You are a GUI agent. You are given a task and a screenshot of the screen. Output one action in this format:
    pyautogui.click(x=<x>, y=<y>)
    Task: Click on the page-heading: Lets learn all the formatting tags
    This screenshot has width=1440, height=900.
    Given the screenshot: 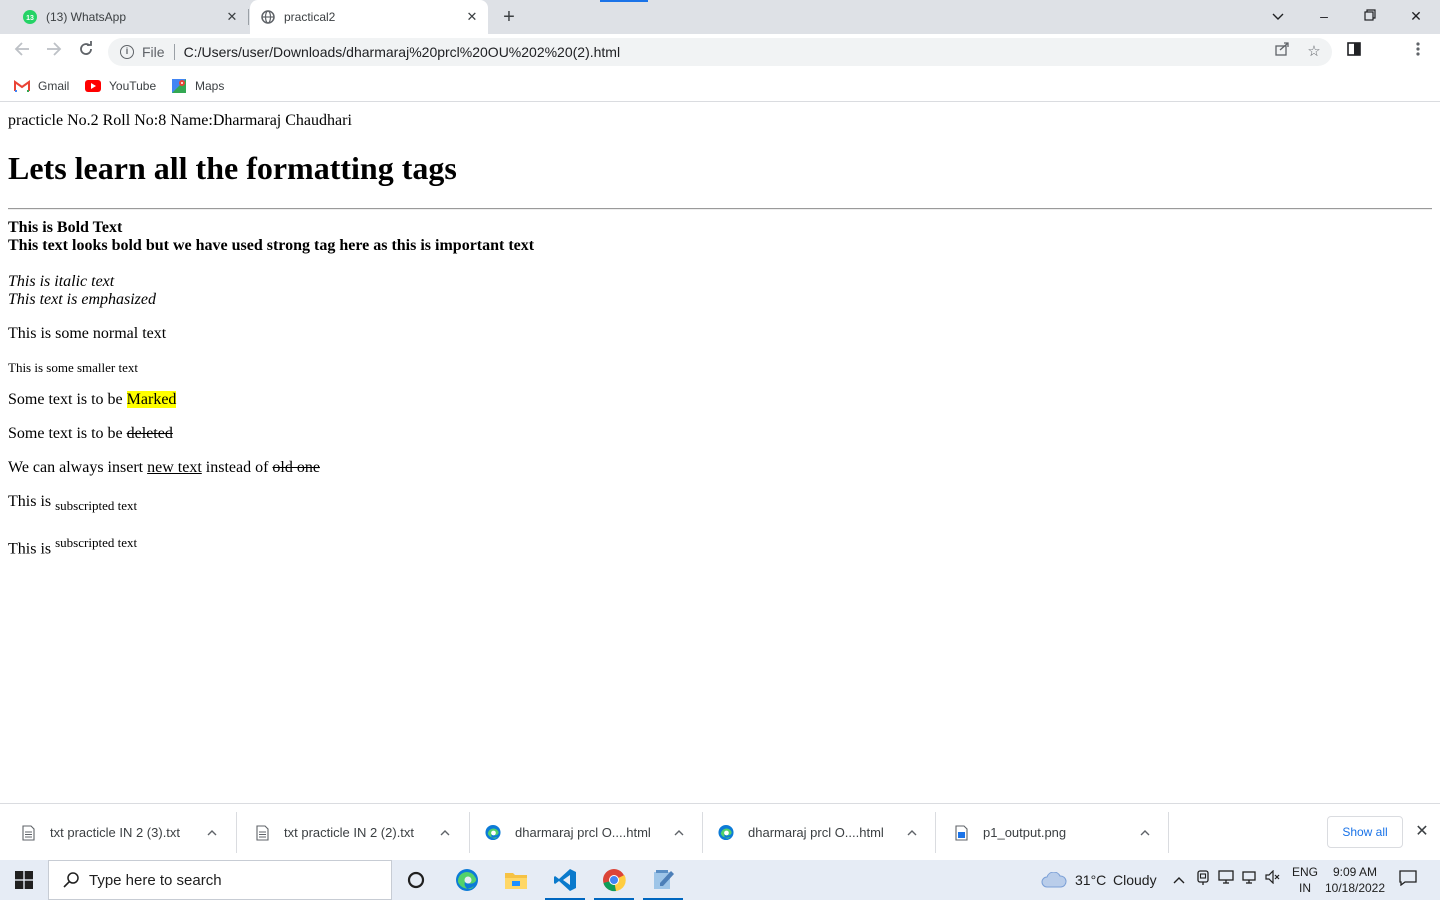 What is the action you would take?
    pyautogui.click(x=232, y=168)
    